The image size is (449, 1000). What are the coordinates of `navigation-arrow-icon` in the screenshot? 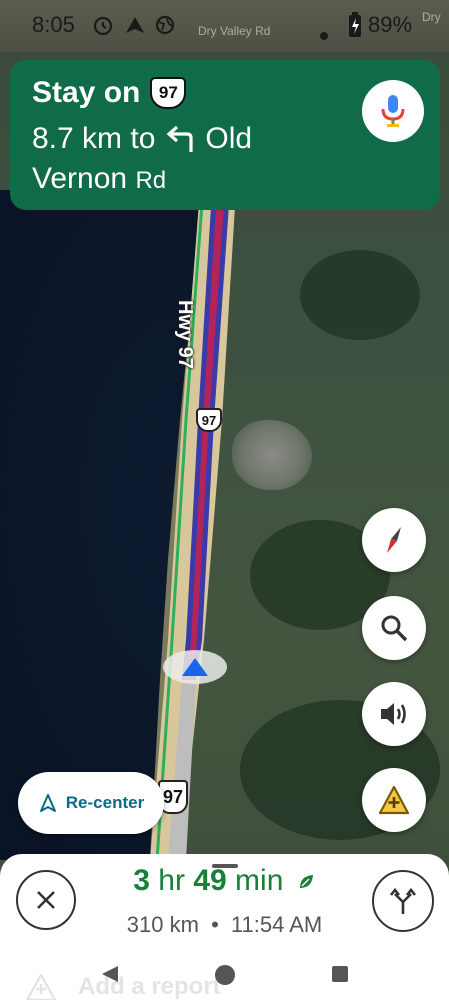 It's located at (195, 667).